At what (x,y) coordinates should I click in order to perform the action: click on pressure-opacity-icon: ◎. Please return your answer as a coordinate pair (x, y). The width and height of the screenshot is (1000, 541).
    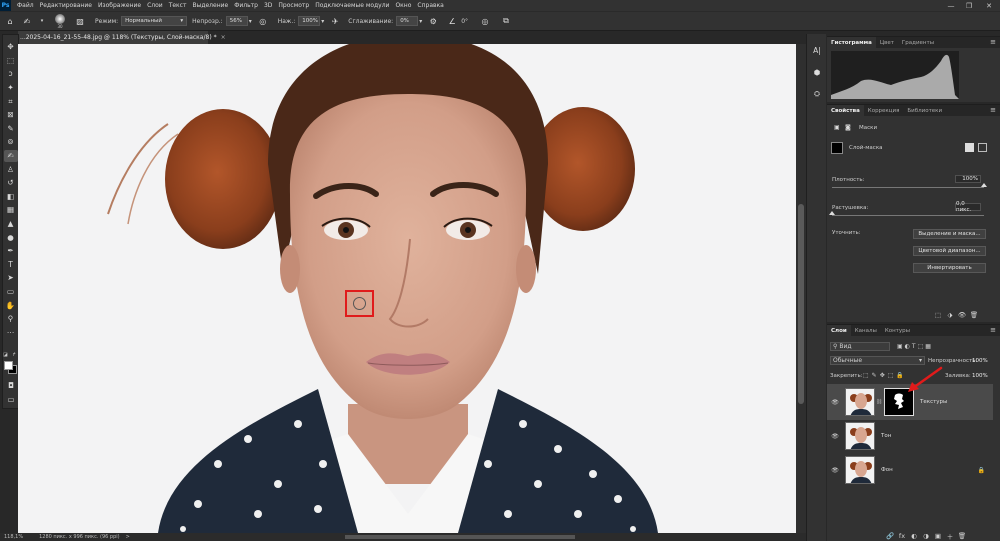
    Looking at the image, I should click on (263, 21).